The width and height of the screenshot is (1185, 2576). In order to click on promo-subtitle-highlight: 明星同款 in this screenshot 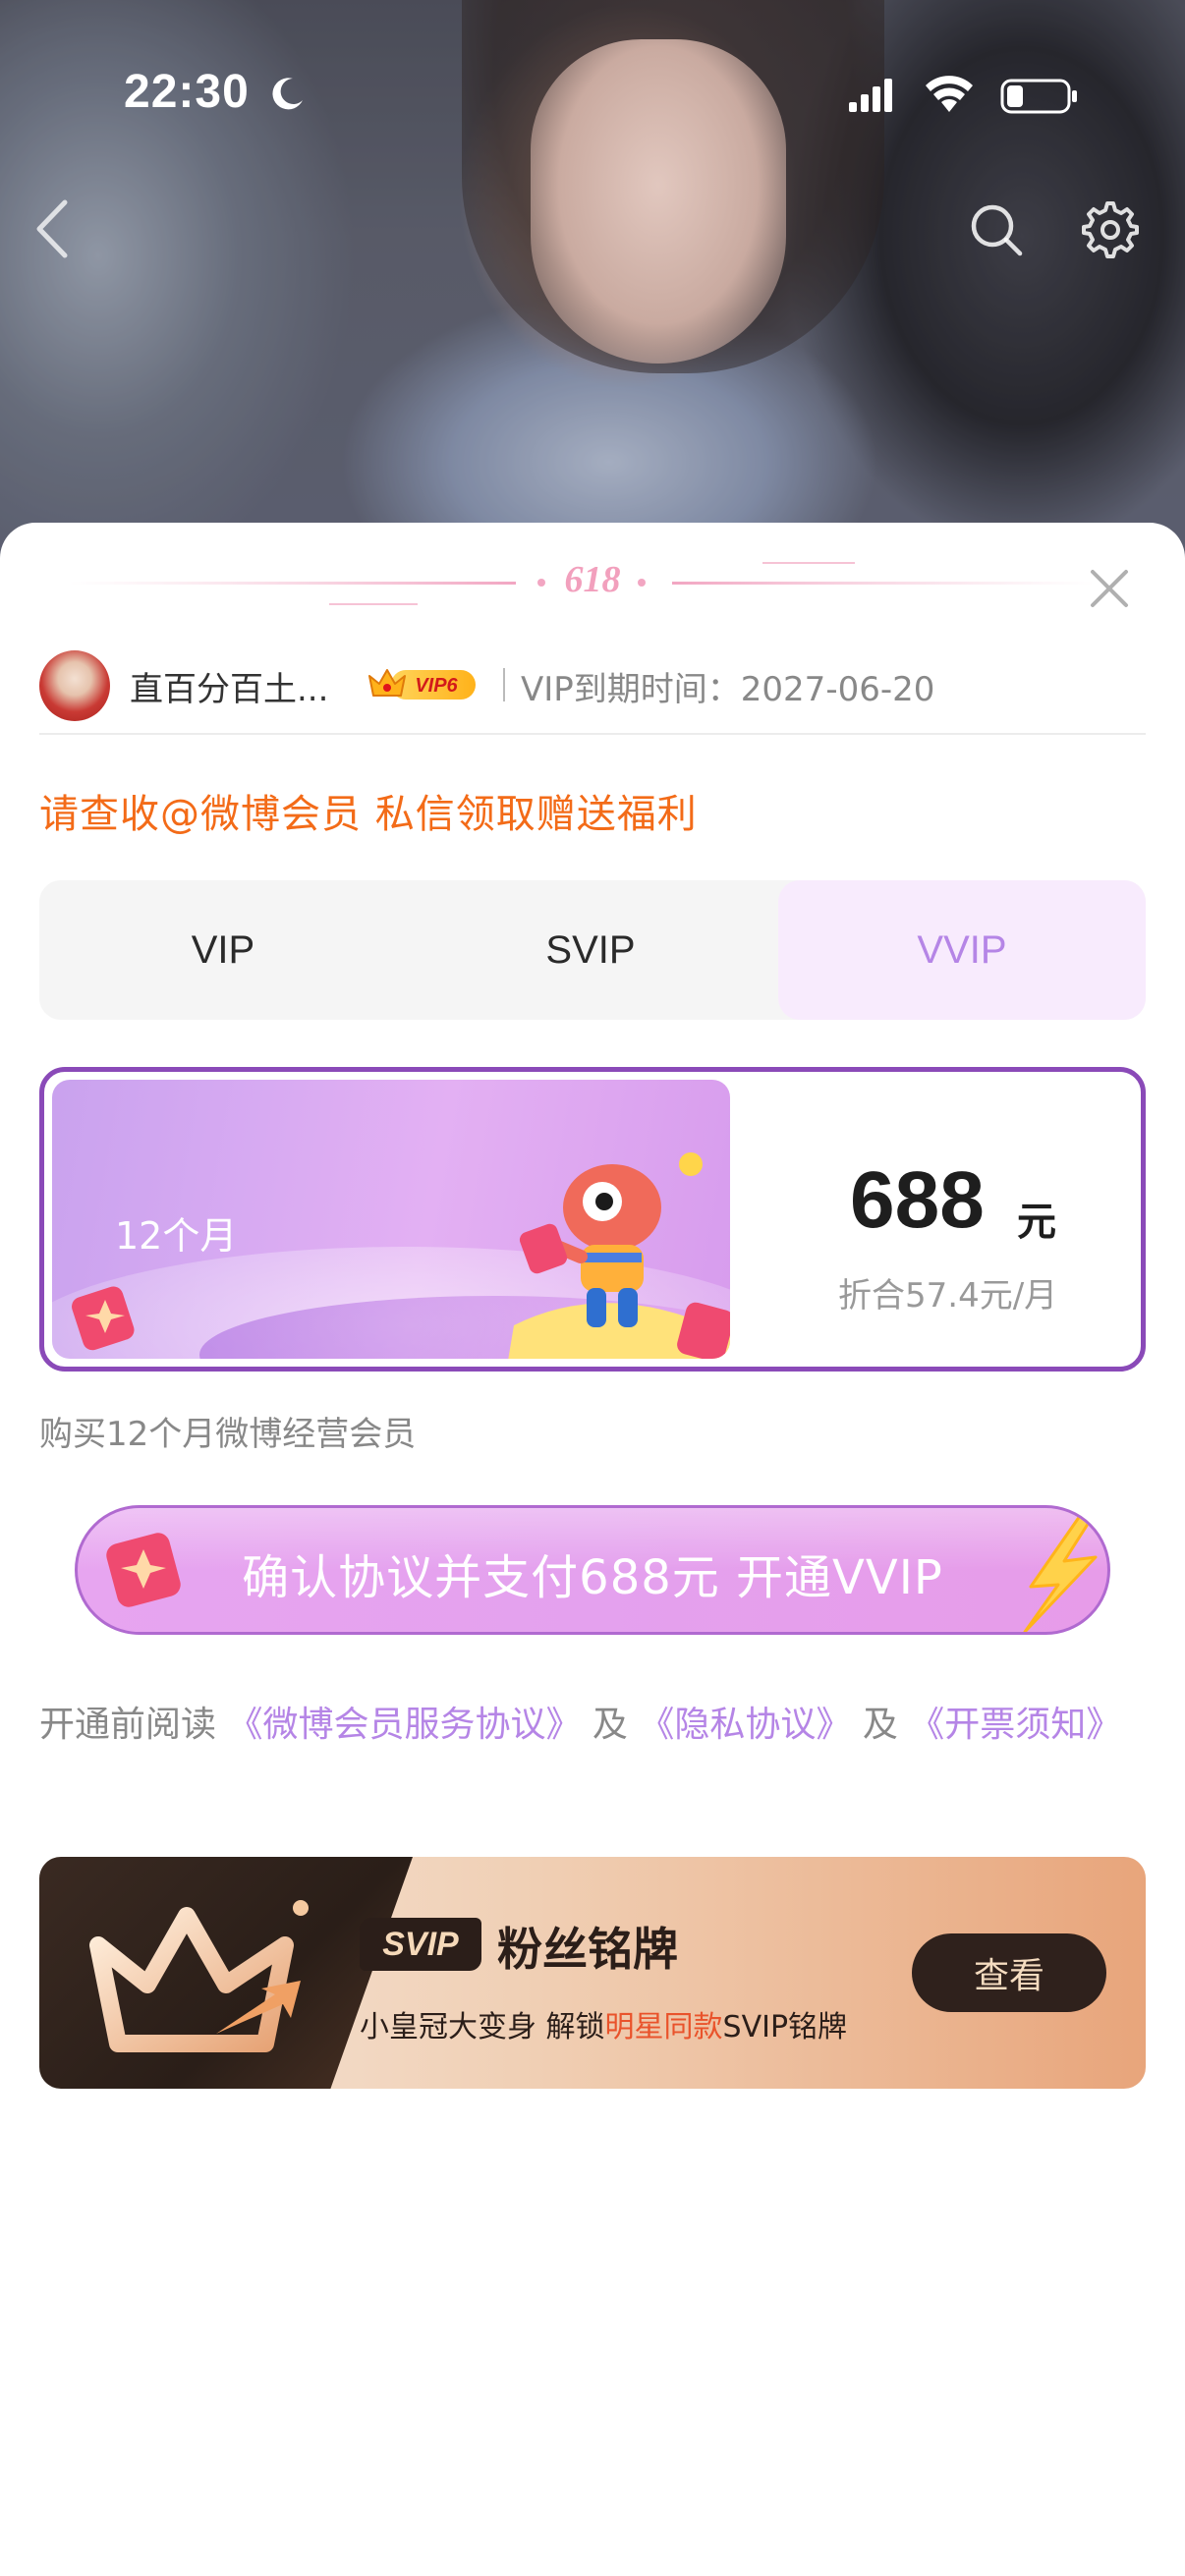, I will do `click(664, 2027)`.